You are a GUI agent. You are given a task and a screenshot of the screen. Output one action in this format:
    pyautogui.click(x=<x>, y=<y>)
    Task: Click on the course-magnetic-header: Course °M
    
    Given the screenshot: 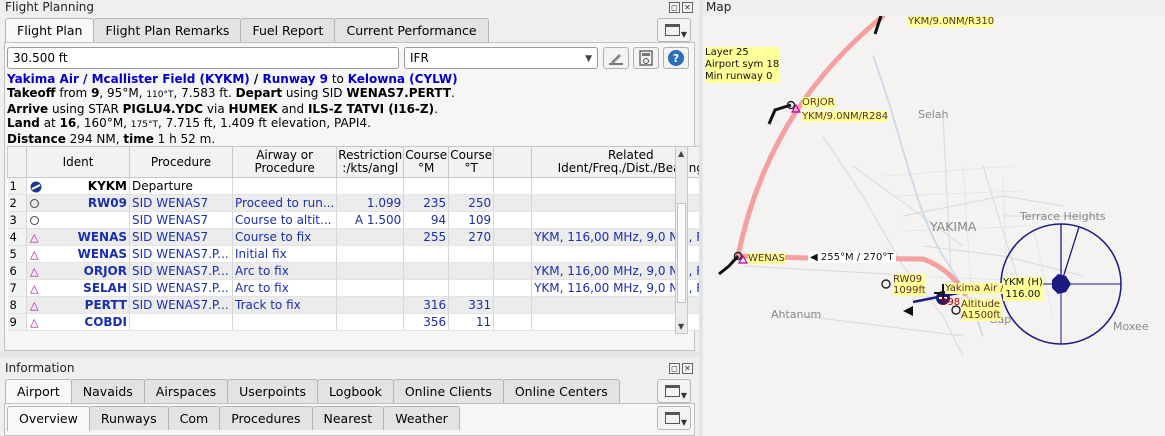 What is the action you would take?
    pyautogui.click(x=426, y=162)
    